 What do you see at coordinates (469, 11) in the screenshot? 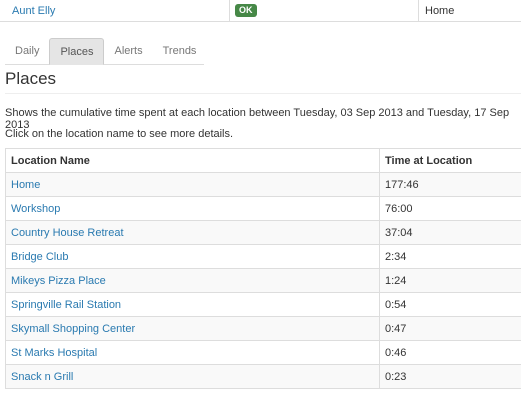
I see `summary-location-cell: Home` at bounding box center [469, 11].